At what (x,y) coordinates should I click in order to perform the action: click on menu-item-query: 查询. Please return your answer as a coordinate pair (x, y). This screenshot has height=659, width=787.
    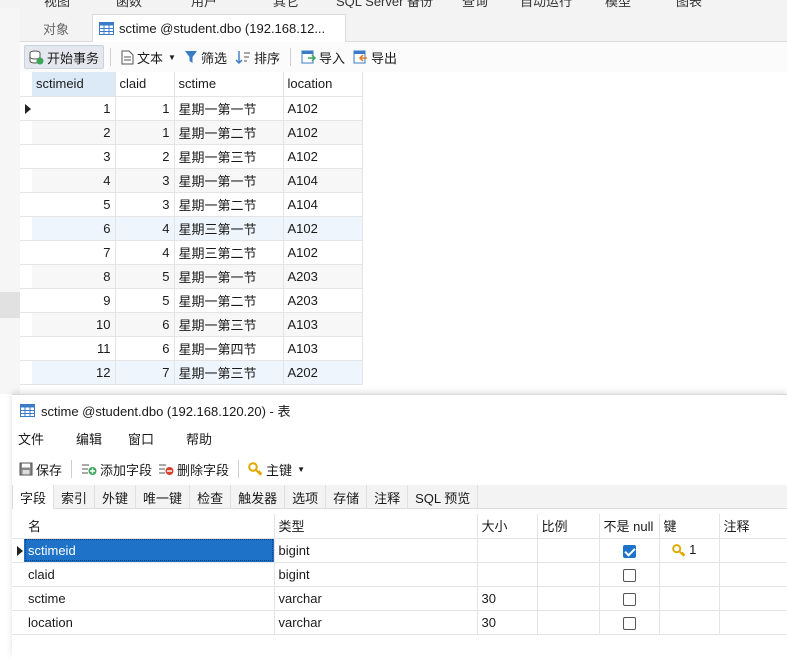
    Looking at the image, I should click on (475, 4).